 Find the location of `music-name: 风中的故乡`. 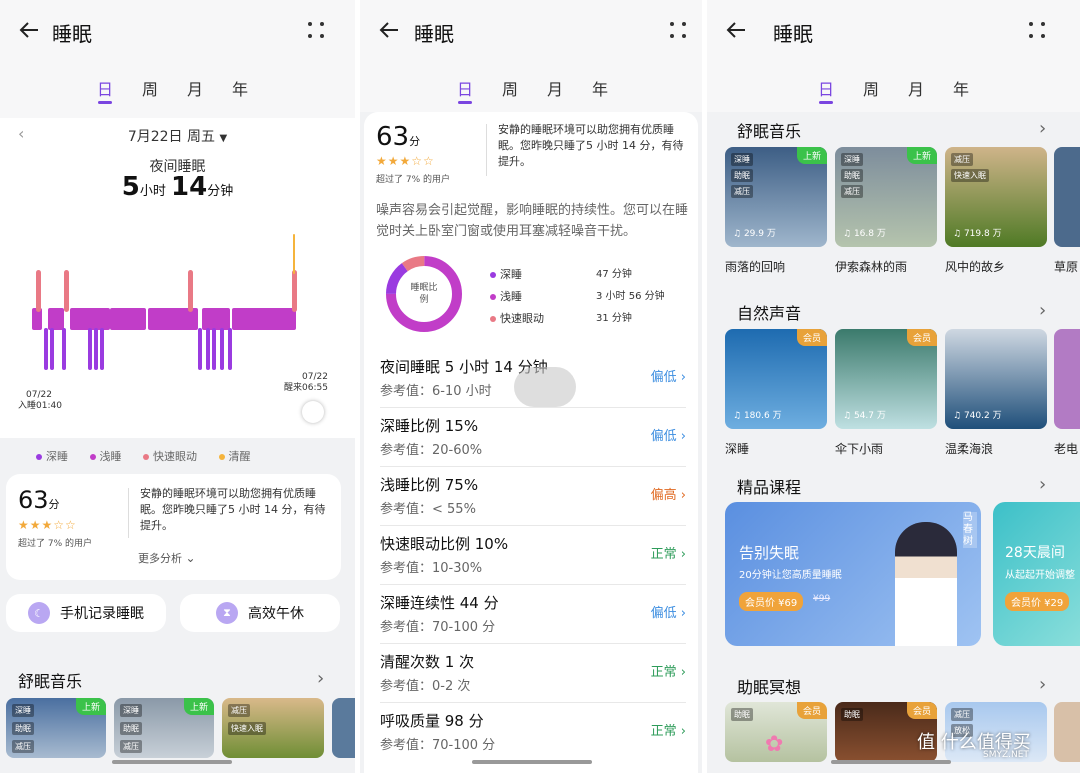

music-name: 风中的故乡 is located at coordinates (975, 267).